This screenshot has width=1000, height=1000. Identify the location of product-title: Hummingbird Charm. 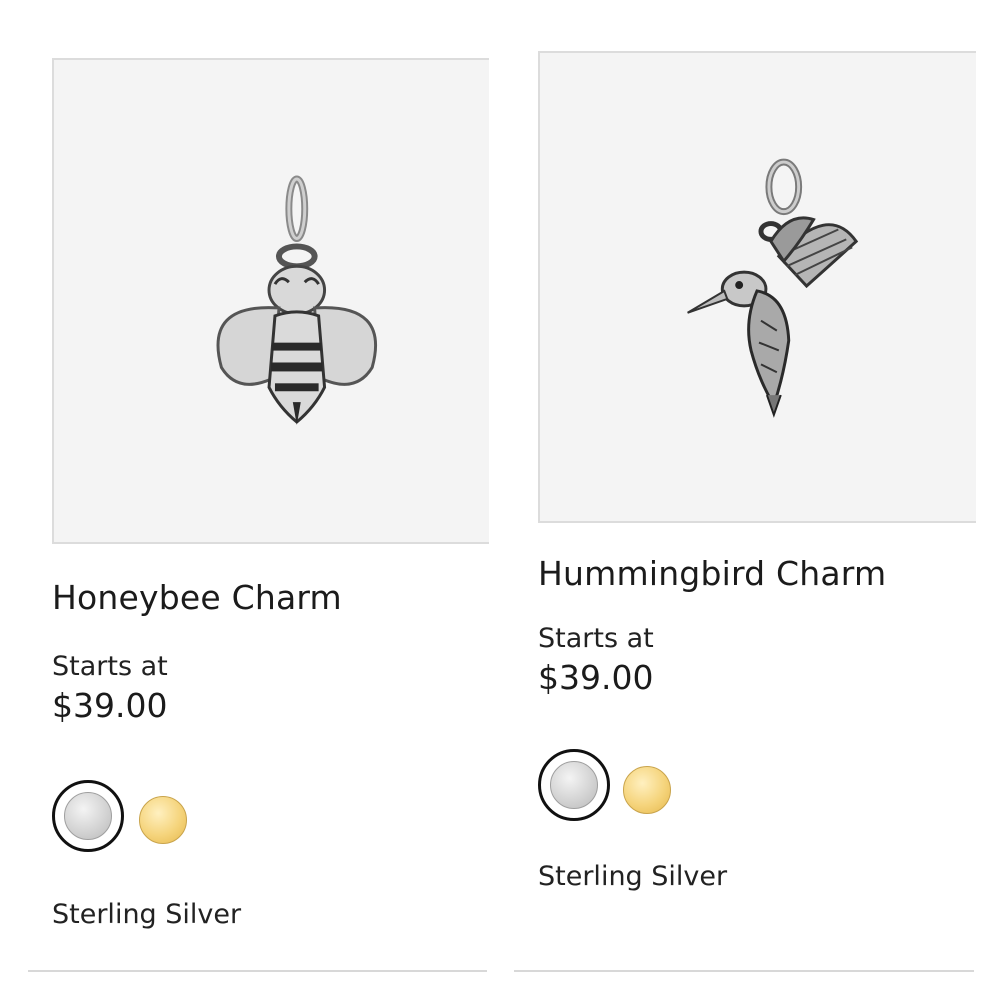
(712, 573).